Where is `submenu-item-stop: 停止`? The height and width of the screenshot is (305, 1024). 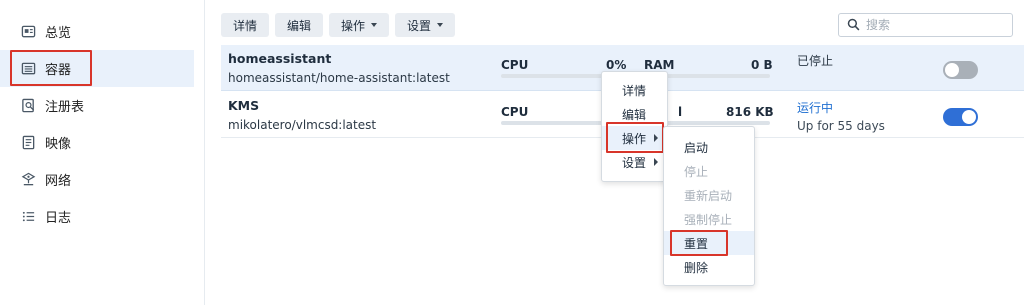 submenu-item-stop: 停止 is located at coordinates (709, 171).